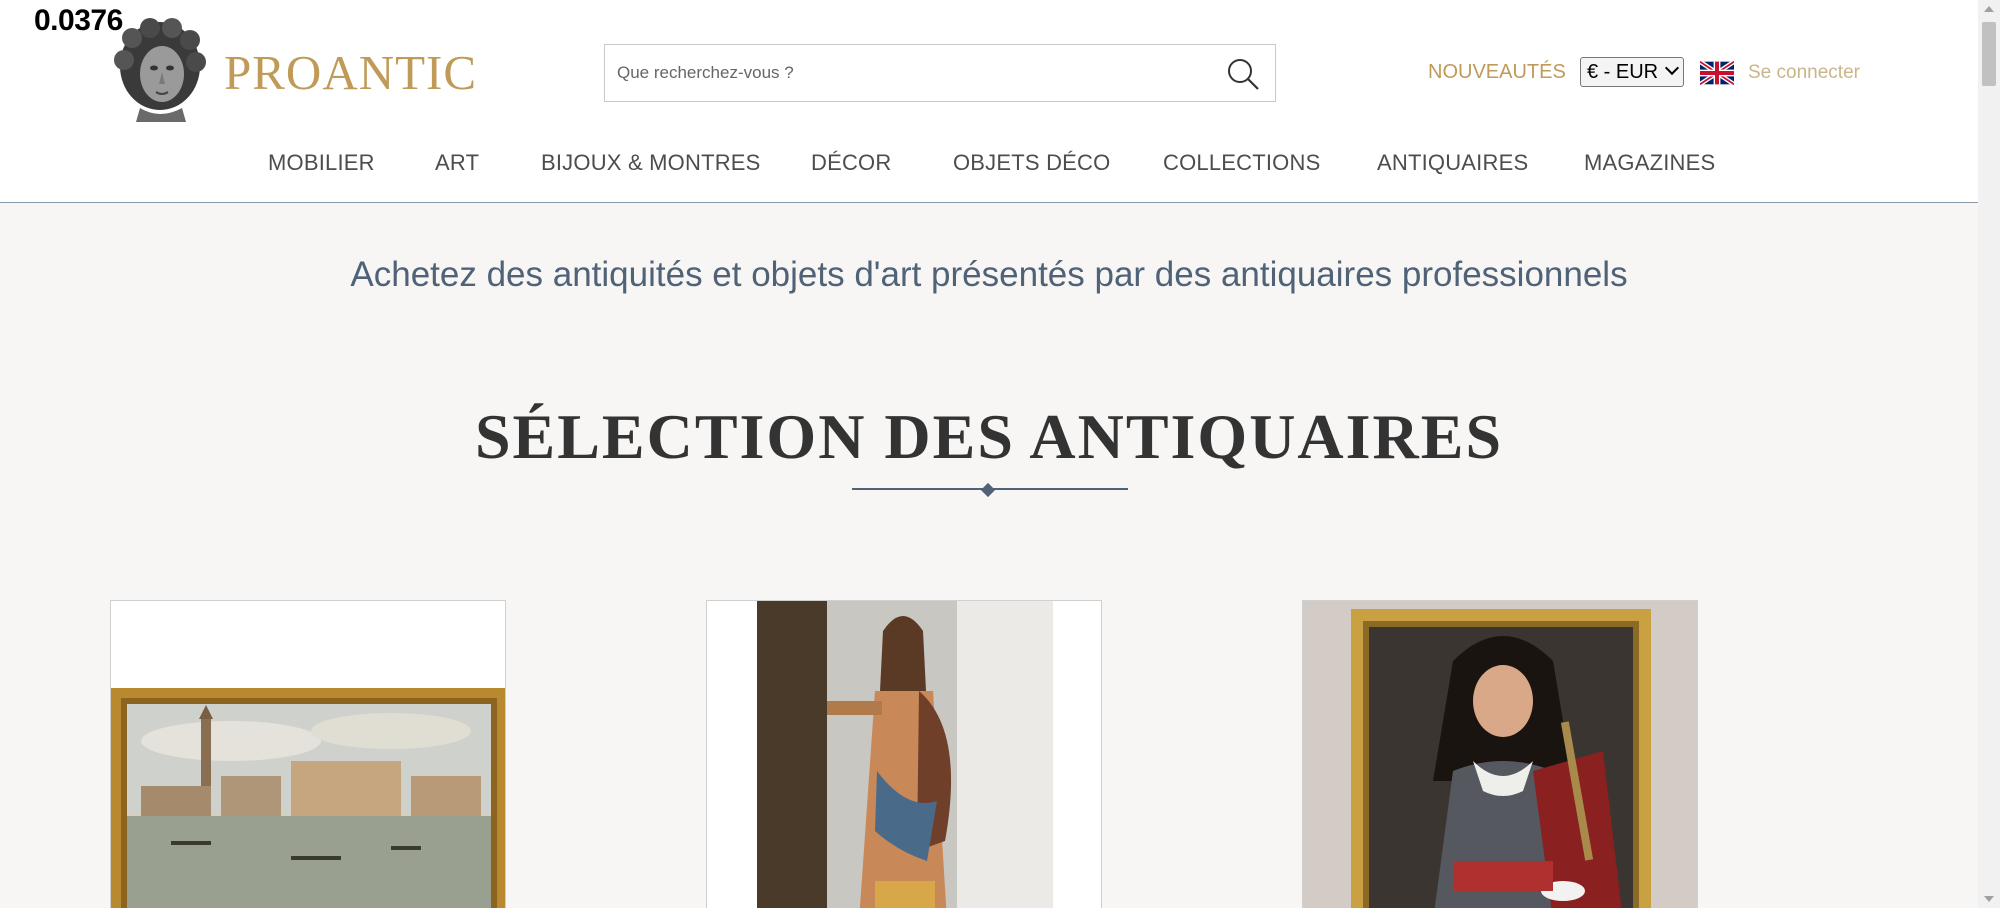  I want to click on search-input, so click(905, 73).